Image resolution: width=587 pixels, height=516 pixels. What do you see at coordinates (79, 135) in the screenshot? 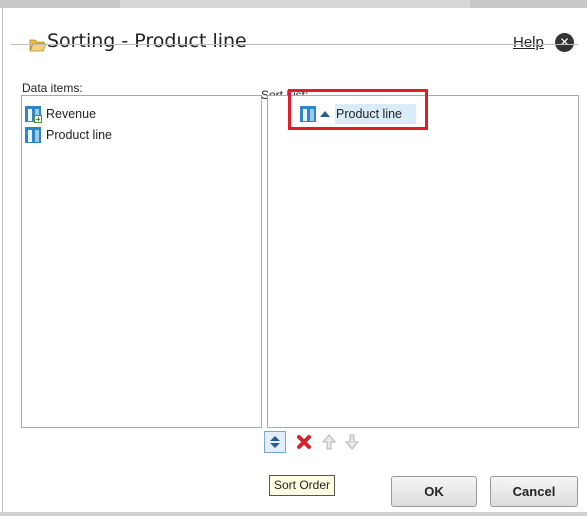
I see `list-item-label: Product line` at bounding box center [79, 135].